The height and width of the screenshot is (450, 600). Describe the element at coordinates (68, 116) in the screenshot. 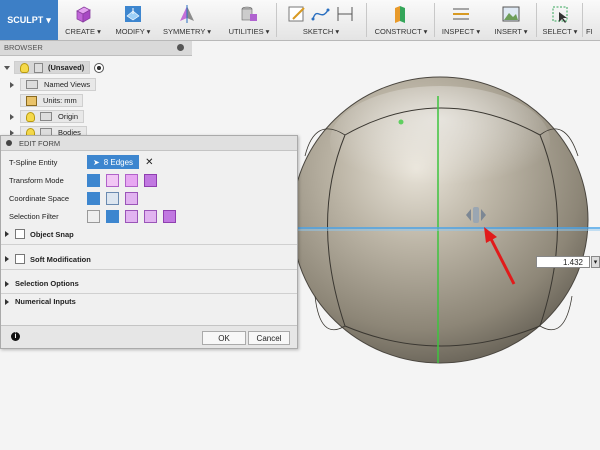

I see `origin-label: Origin` at that location.